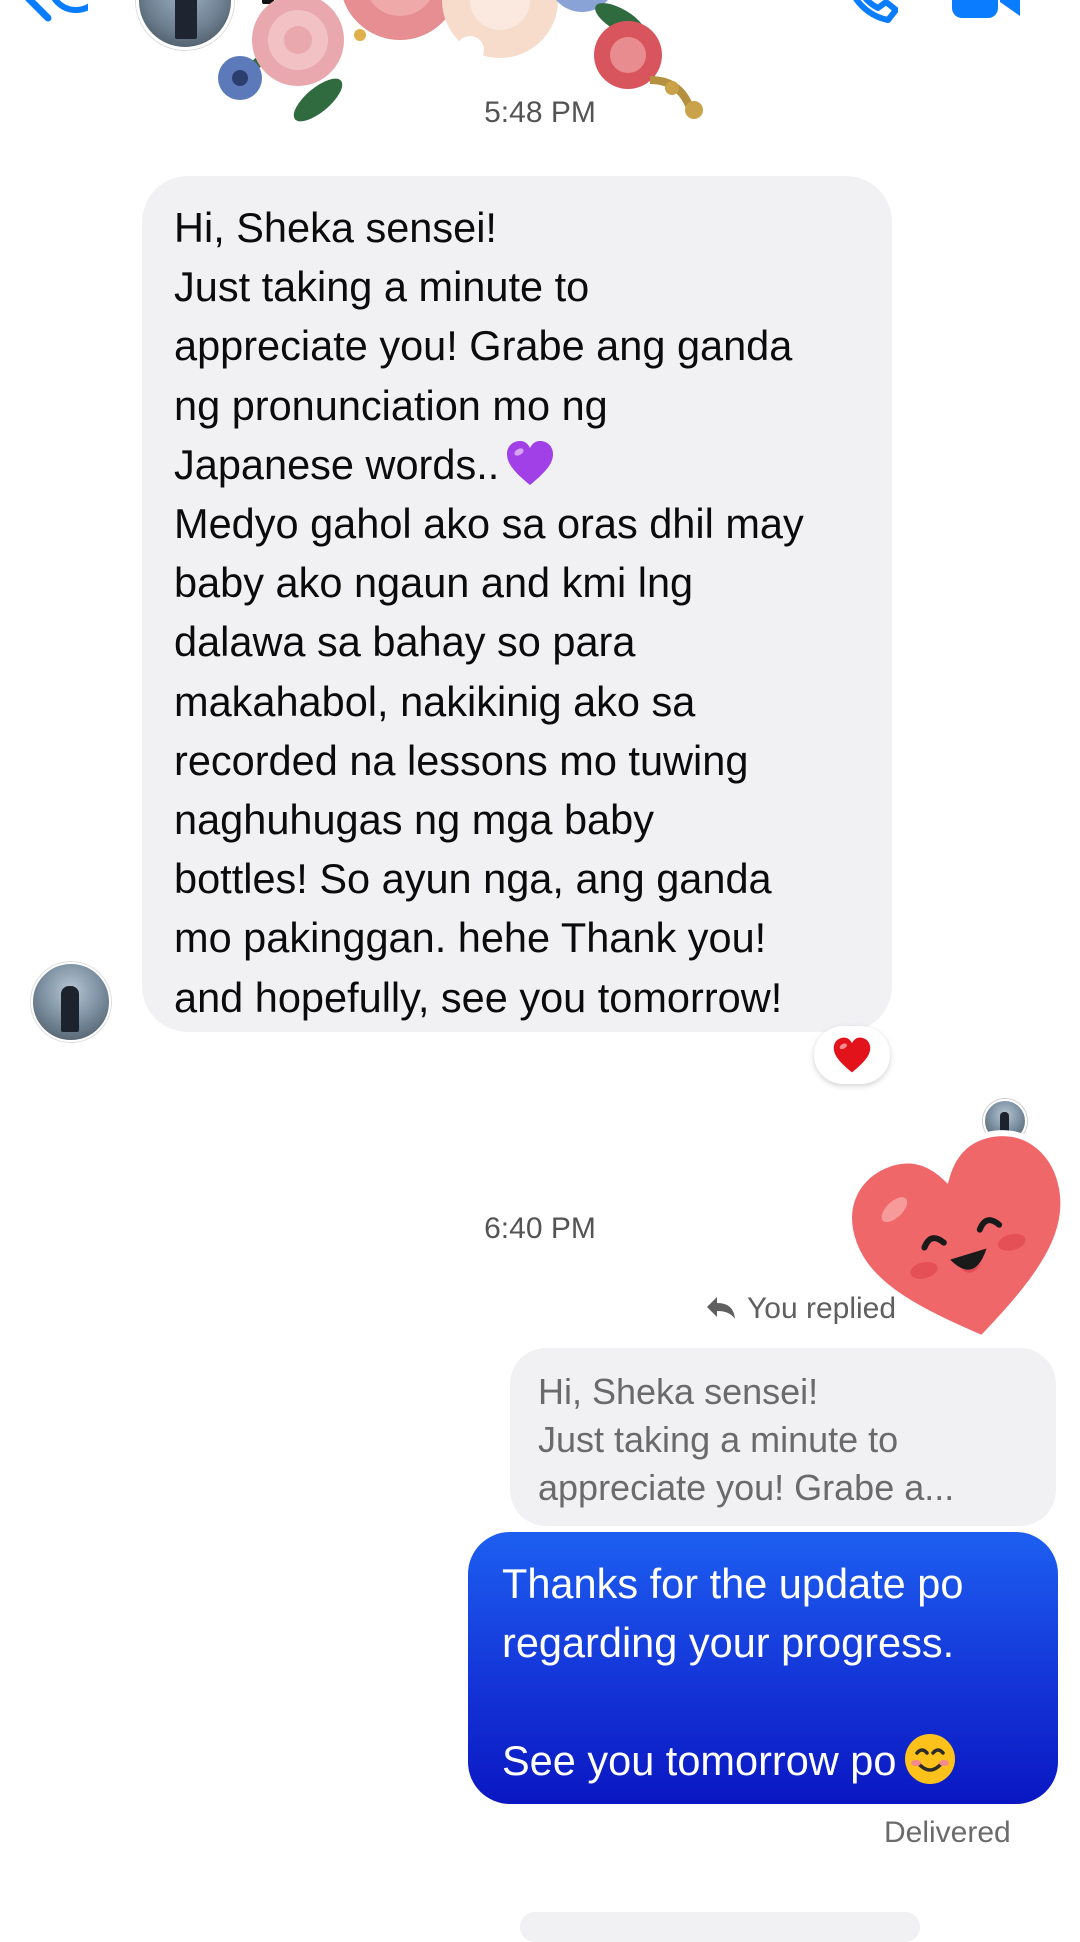 The width and height of the screenshot is (1080, 1942). What do you see at coordinates (540, 112) in the screenshot?
I see `timestamp: 5:48 PM` at bounding box center [540, 112].